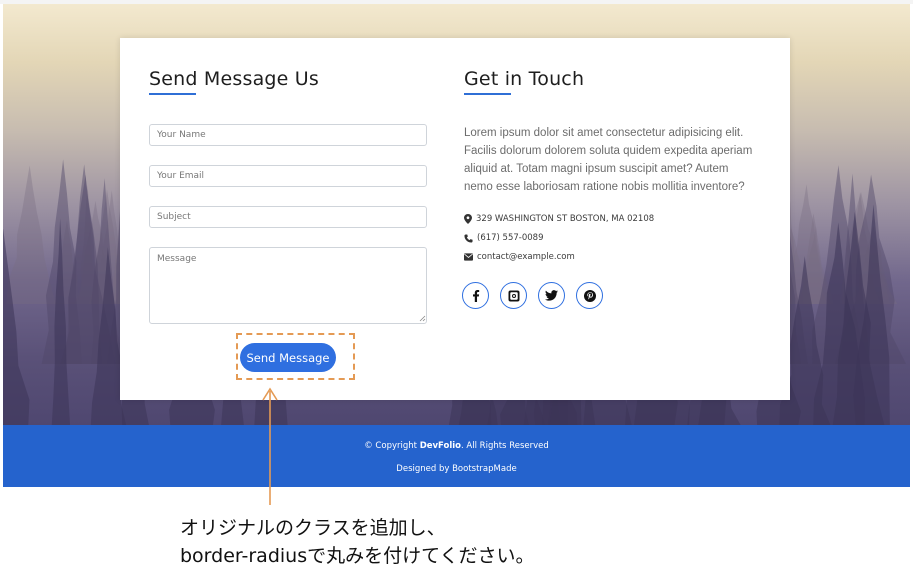 The image size is (913, 575). I want to click on phone-row: (617) 557-0089, so click(503, 238).